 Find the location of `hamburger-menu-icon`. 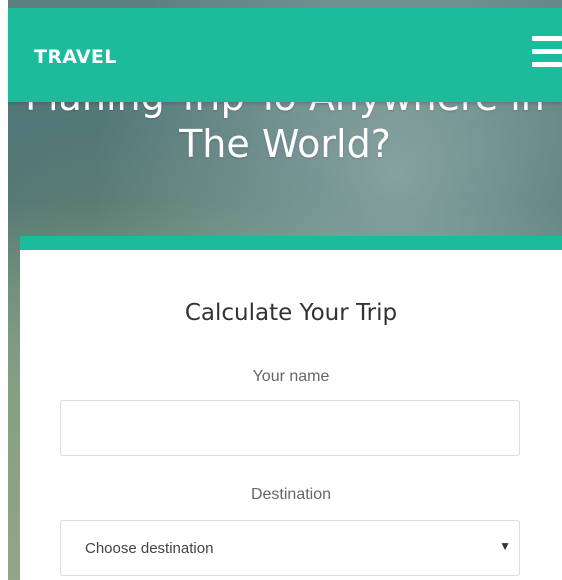

hamburger-menu-icon is located at coordinates (547, 52).